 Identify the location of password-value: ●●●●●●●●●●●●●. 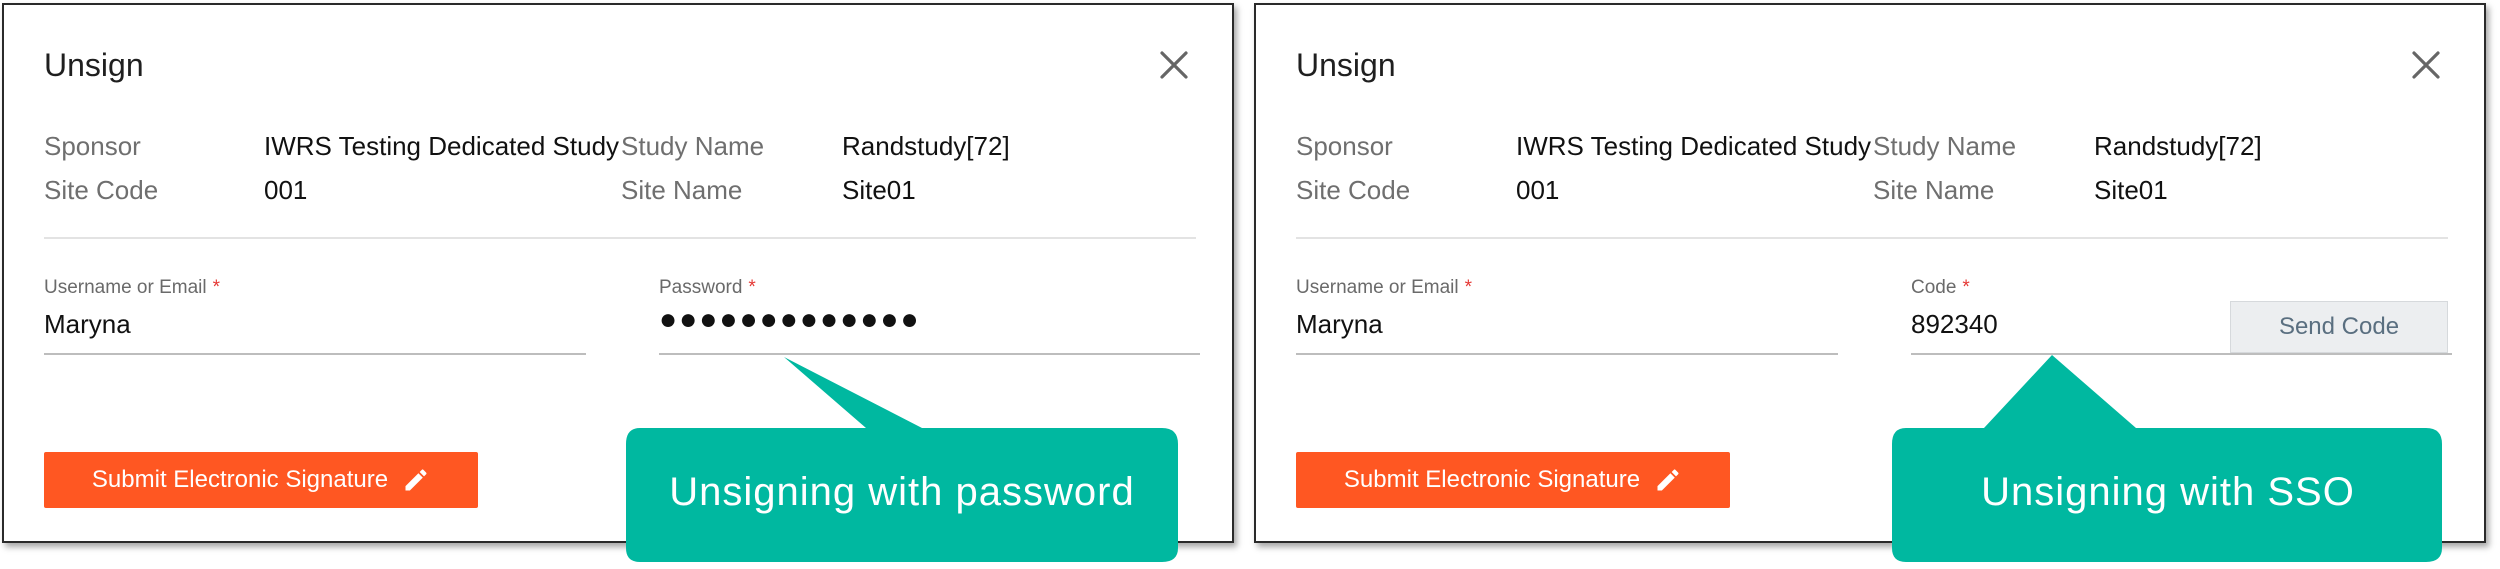
(790, 319).